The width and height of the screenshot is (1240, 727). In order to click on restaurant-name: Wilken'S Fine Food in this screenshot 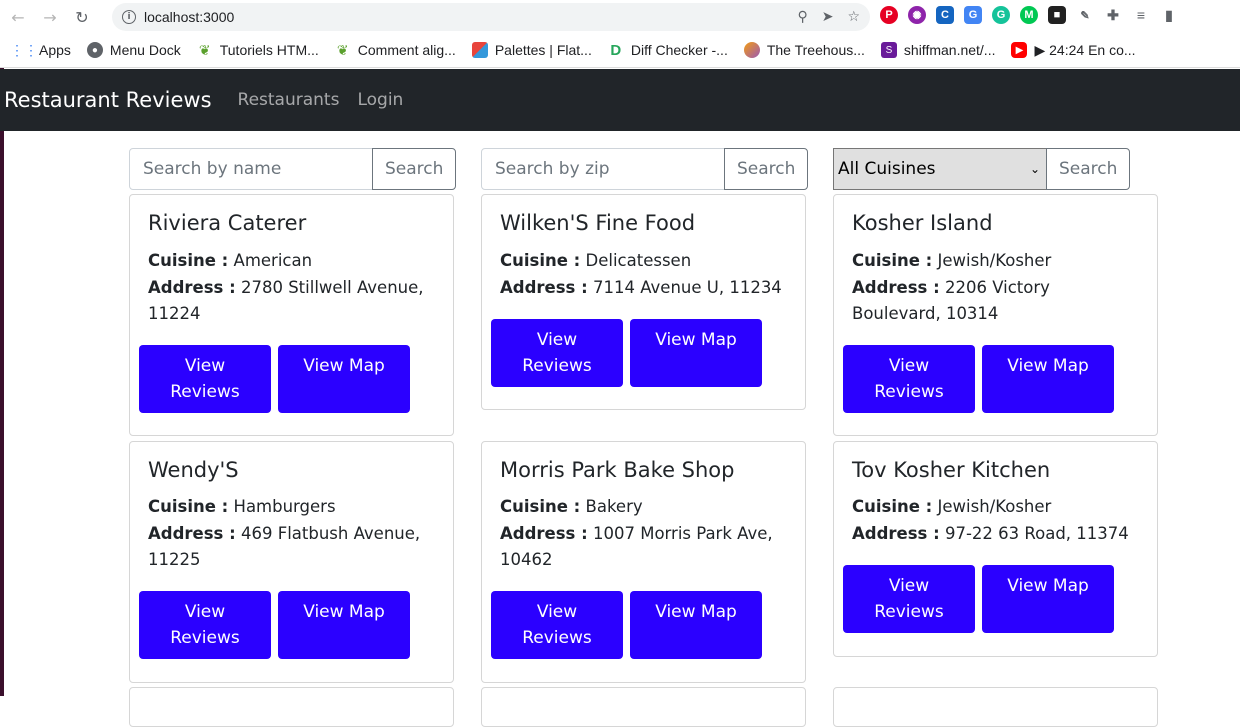, I will do `click(598, 223)`.